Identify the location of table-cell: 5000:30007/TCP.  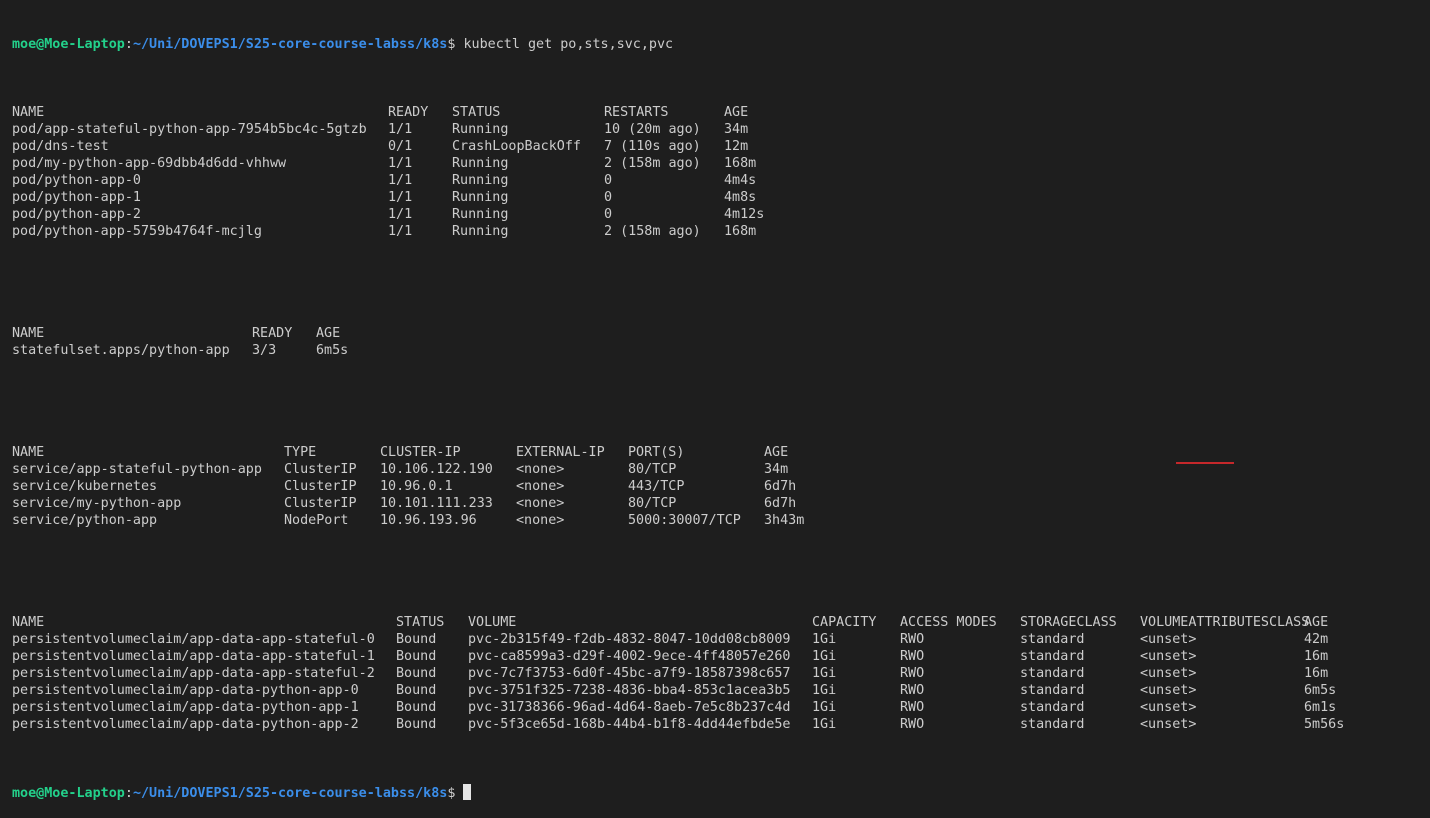
(684, 520).